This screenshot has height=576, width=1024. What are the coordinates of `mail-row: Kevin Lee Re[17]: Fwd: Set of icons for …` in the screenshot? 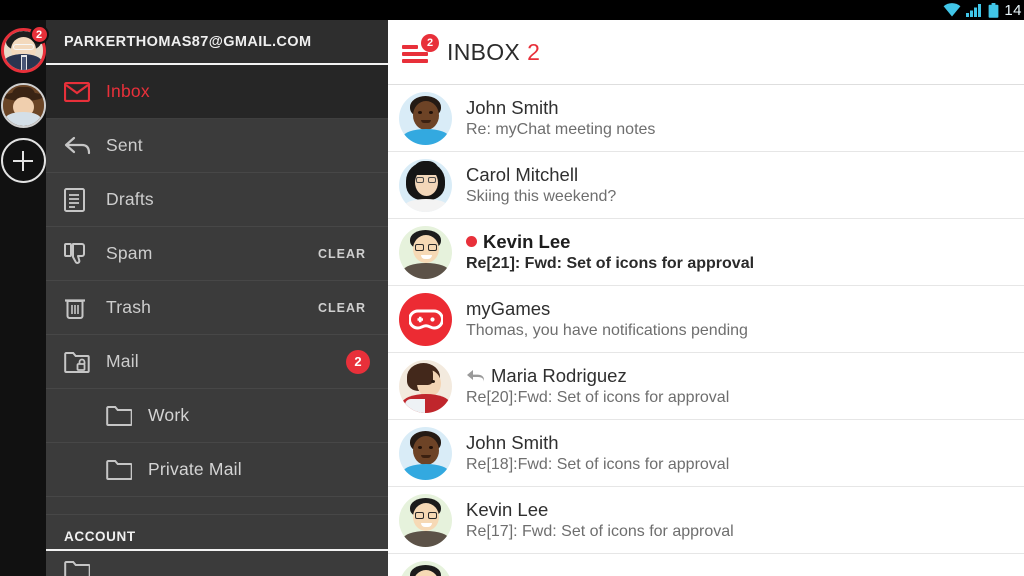 It's located at (706, 520).